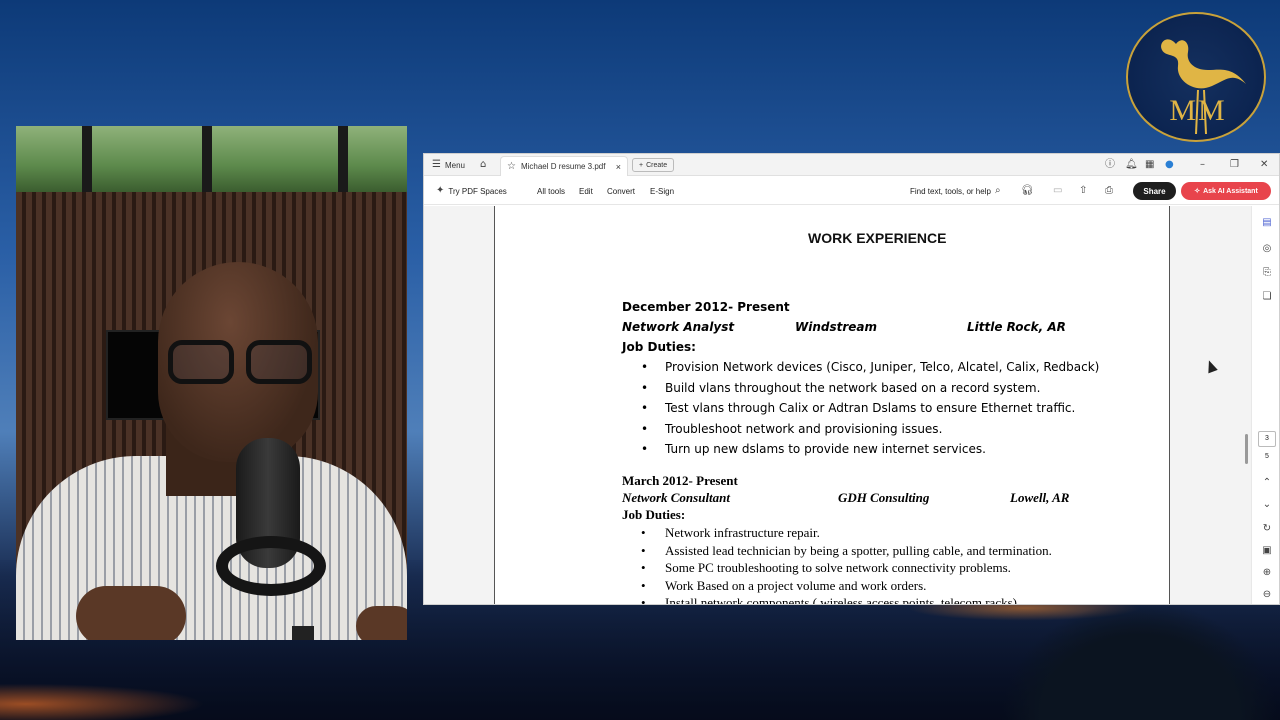 This screenshot has height=720, width=1280. Describe the element at coordinates (1267, 573) in the screenshot. I see `zoom-in-icon: ⊕` at that location.